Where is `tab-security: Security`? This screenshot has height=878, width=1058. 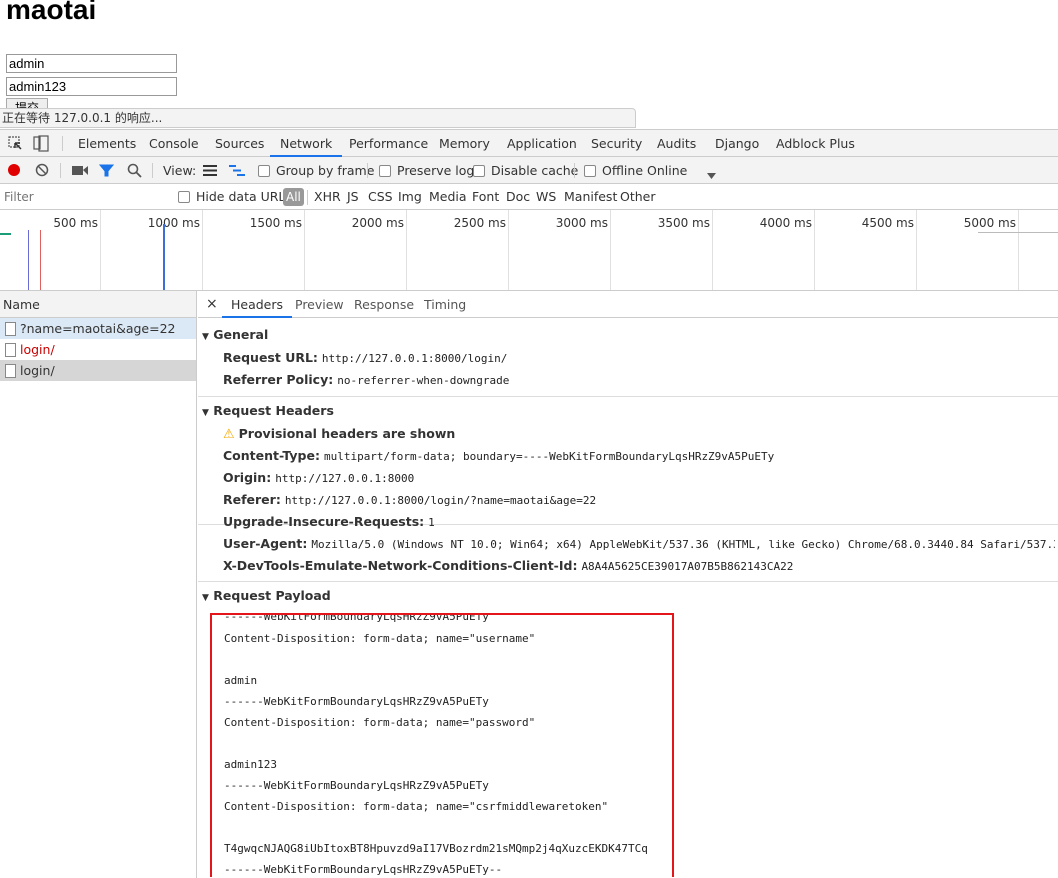
tab-security: Security is located at coordinates (616, 143).